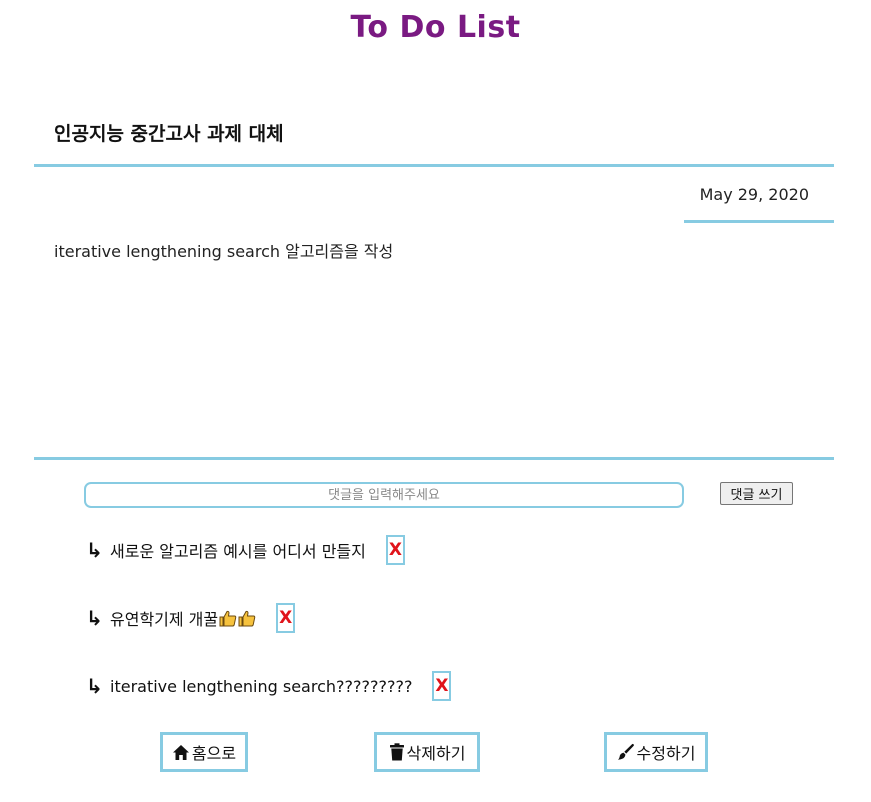 This screenshot has width=871, height=802. What do you see at coordinates (224, 251) in the screenshot?
I see `post-body: iterative lengthening search 알고리즘을 작성` at bounding box center [224, 251].